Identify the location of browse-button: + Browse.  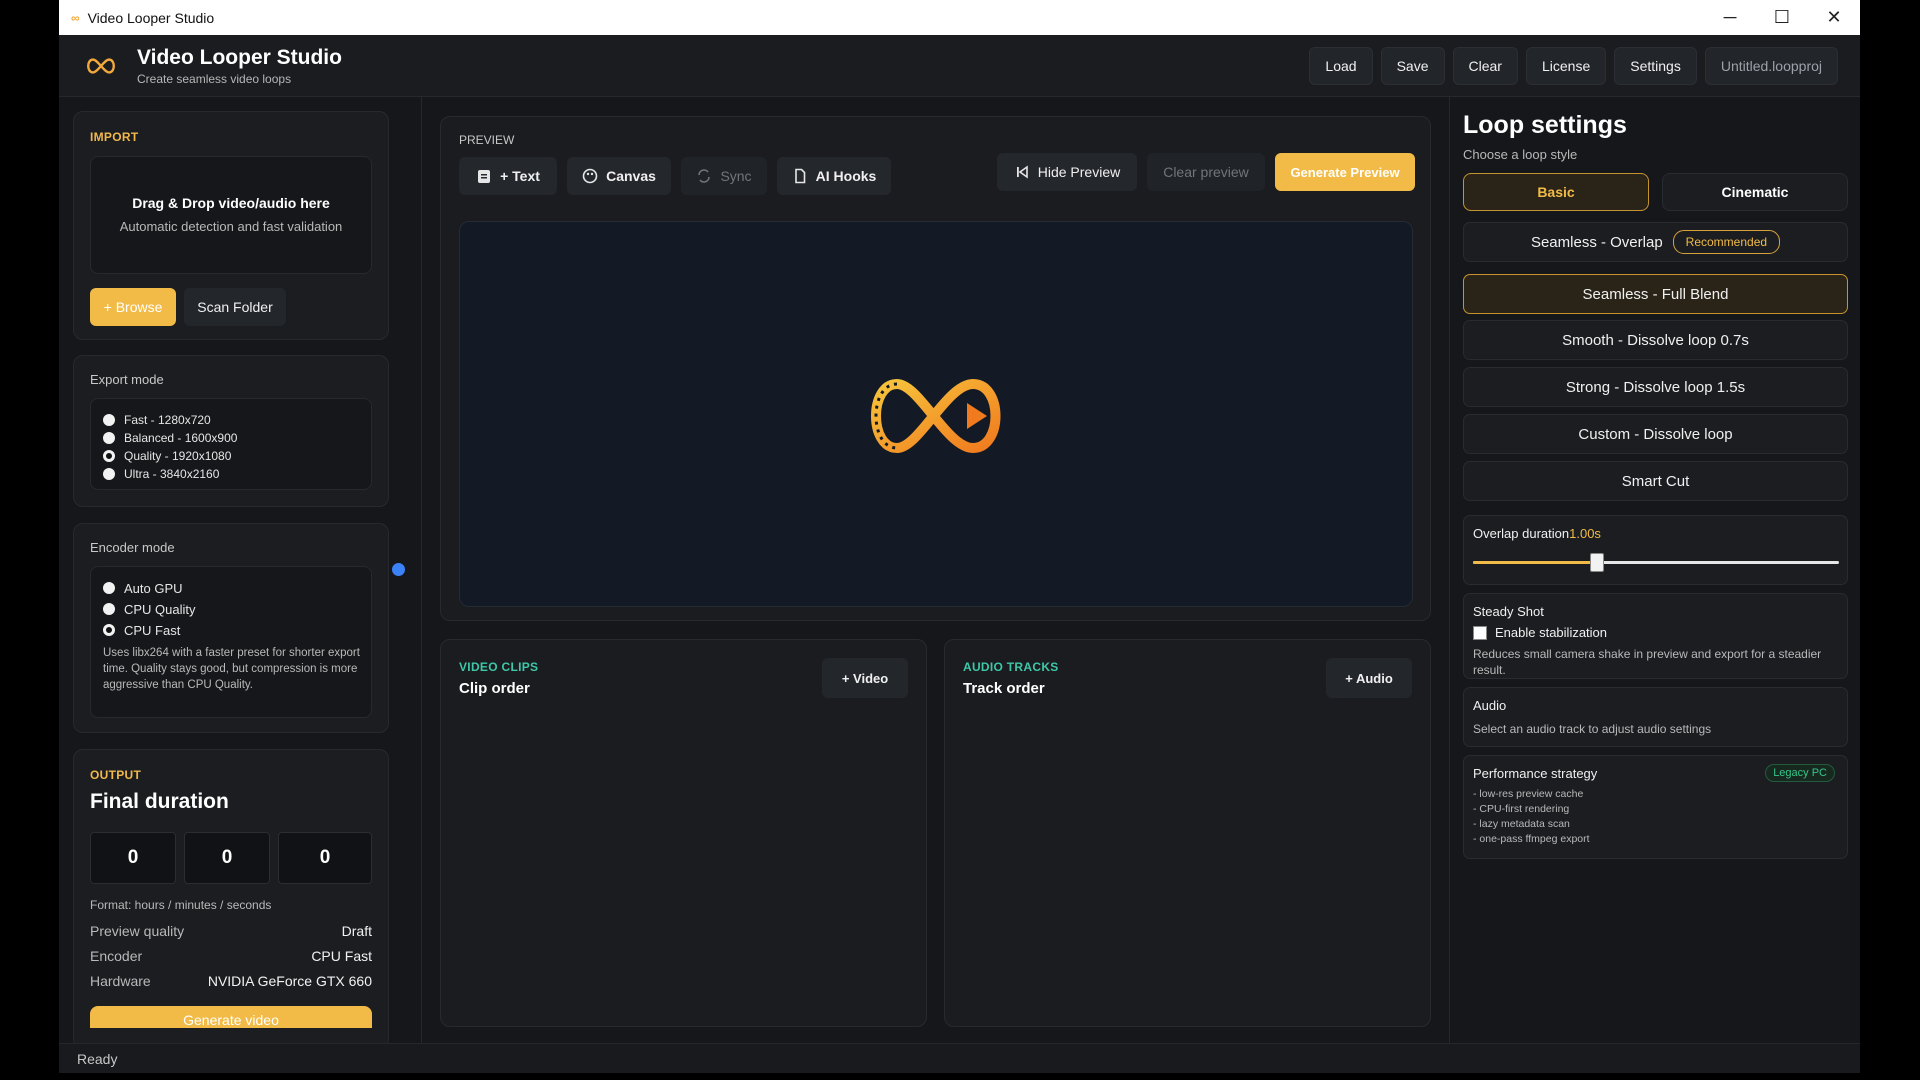
(133, 307).